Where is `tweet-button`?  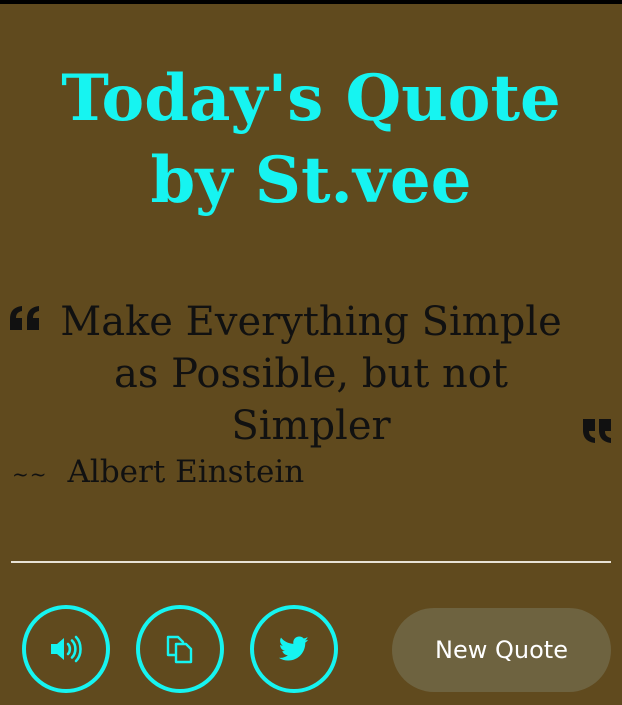
tweet-button is located at coordinates (294, 649).